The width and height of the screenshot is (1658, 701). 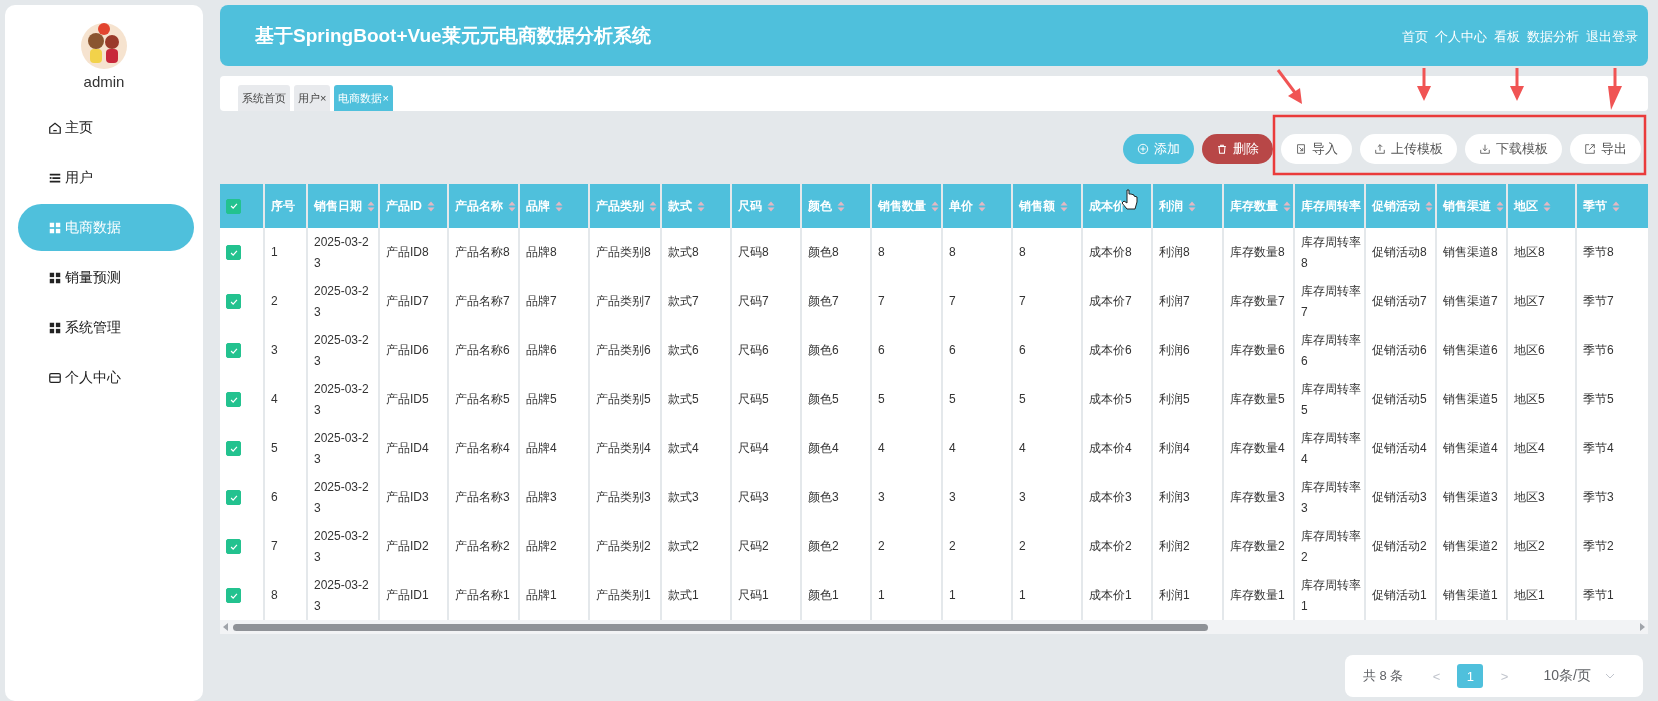 I want to click on column-header: 销售额, so click(x=1047, y=206).